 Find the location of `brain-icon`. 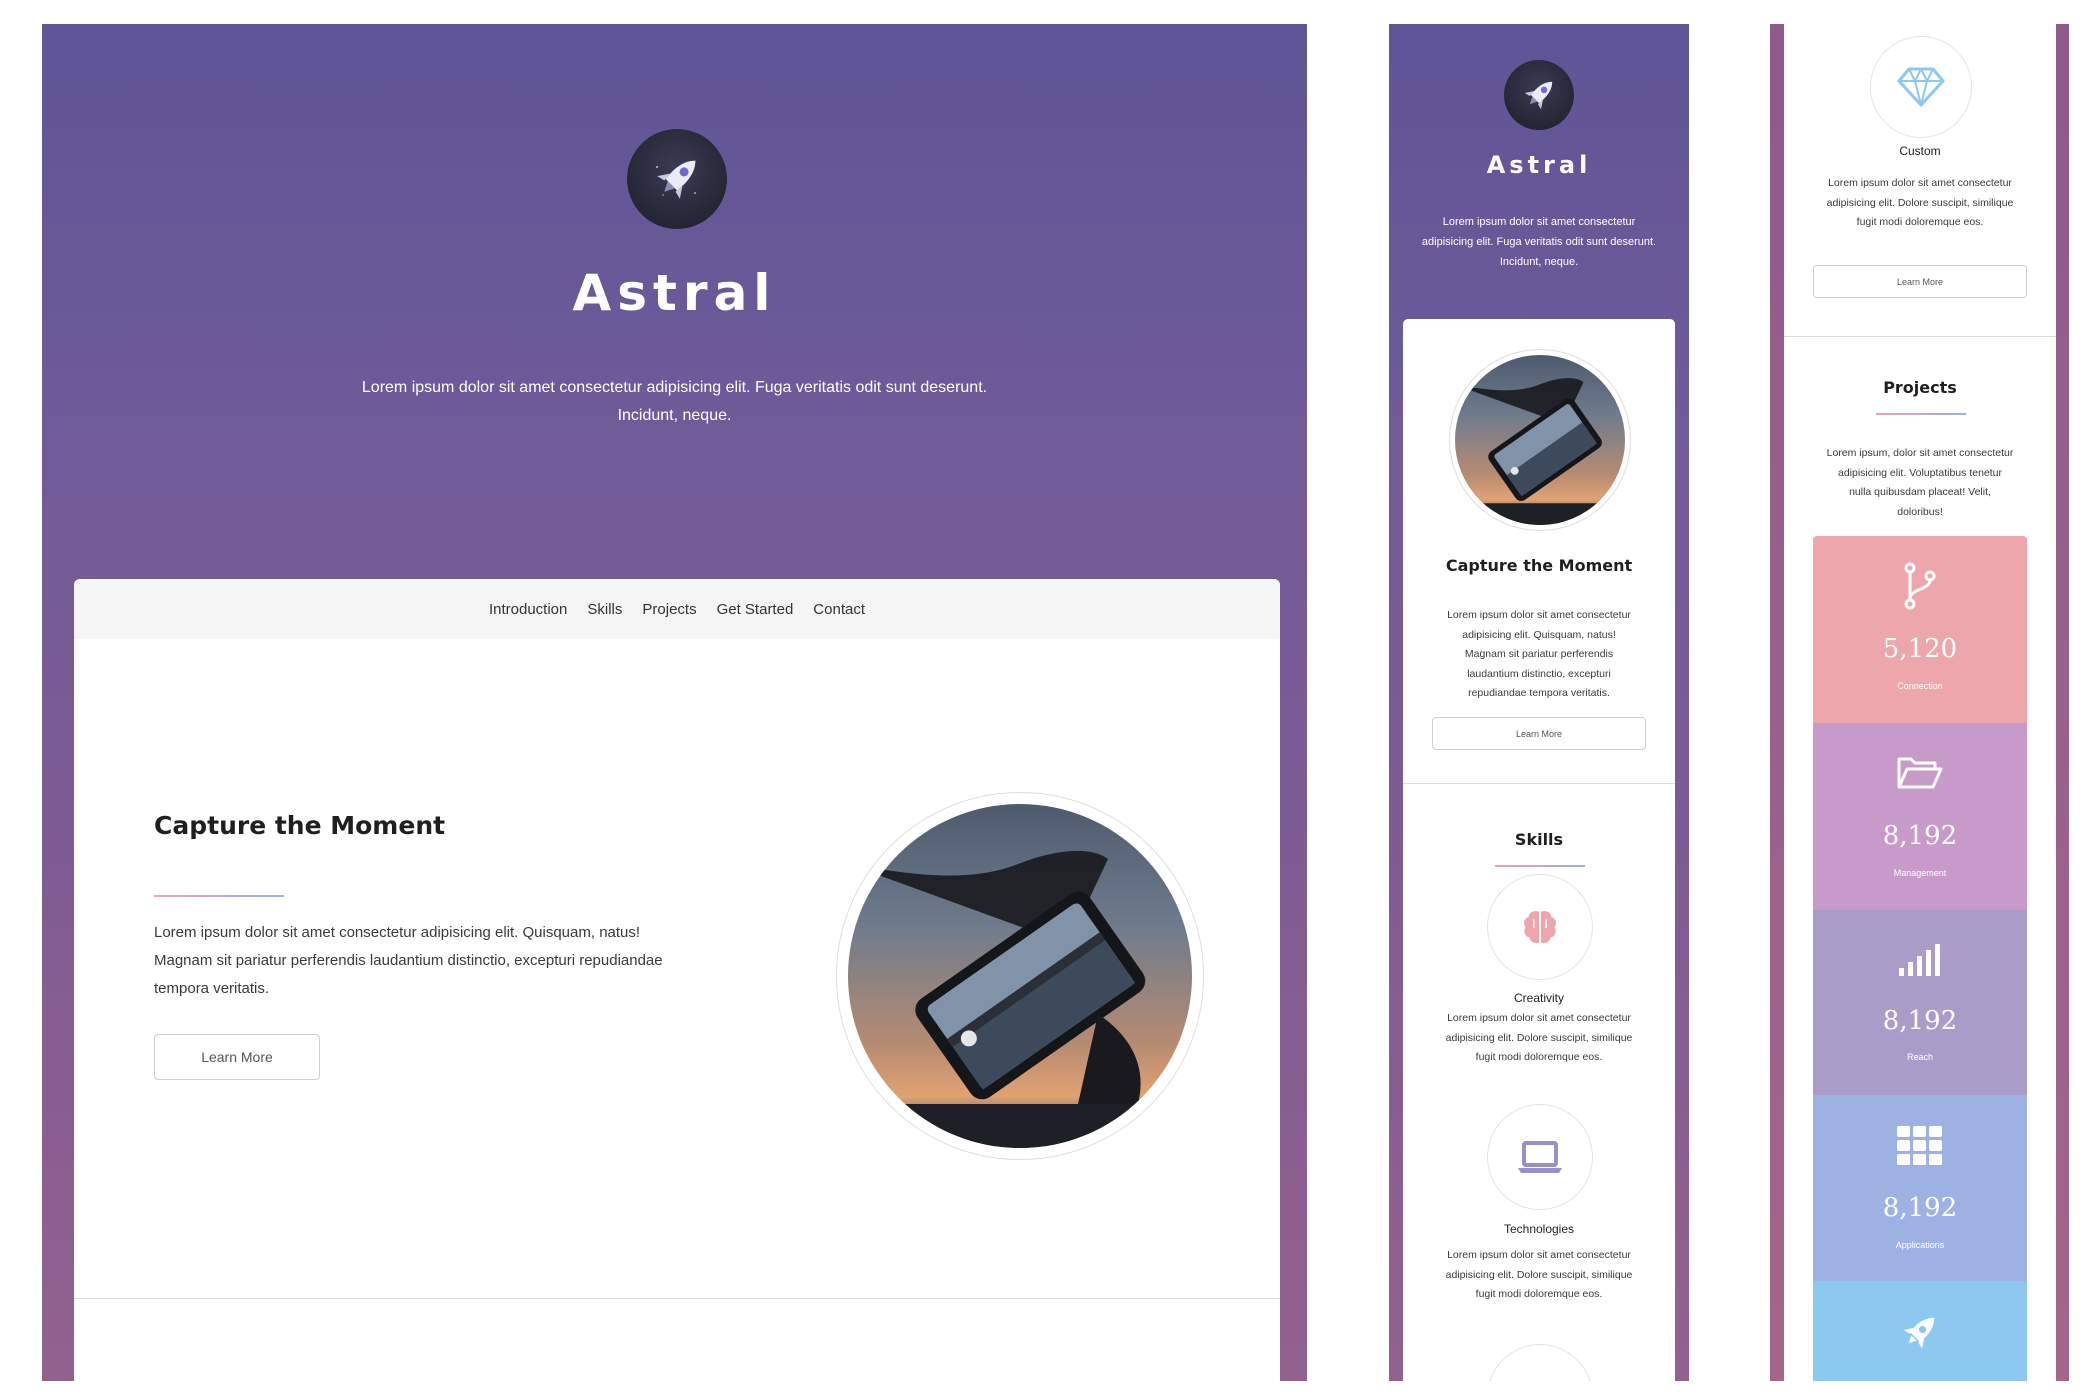

brain-icon is located at coordinates (1540, 927).